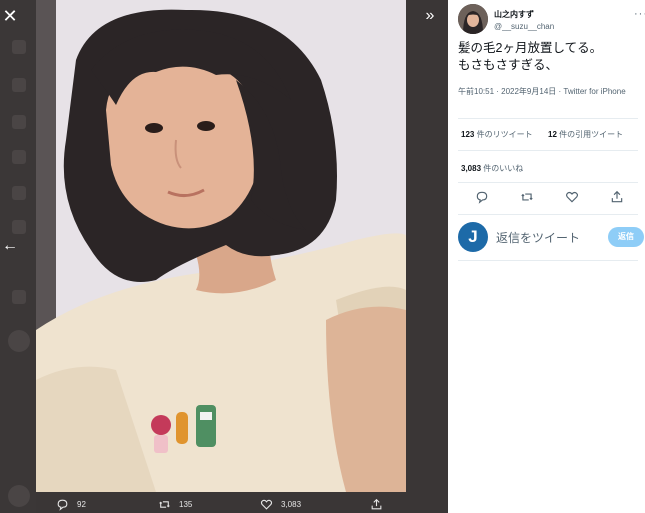 This screenshot has width=645, height=513. I want to click on retweets-stat: 123 件のリツイート, so click(497, 134).